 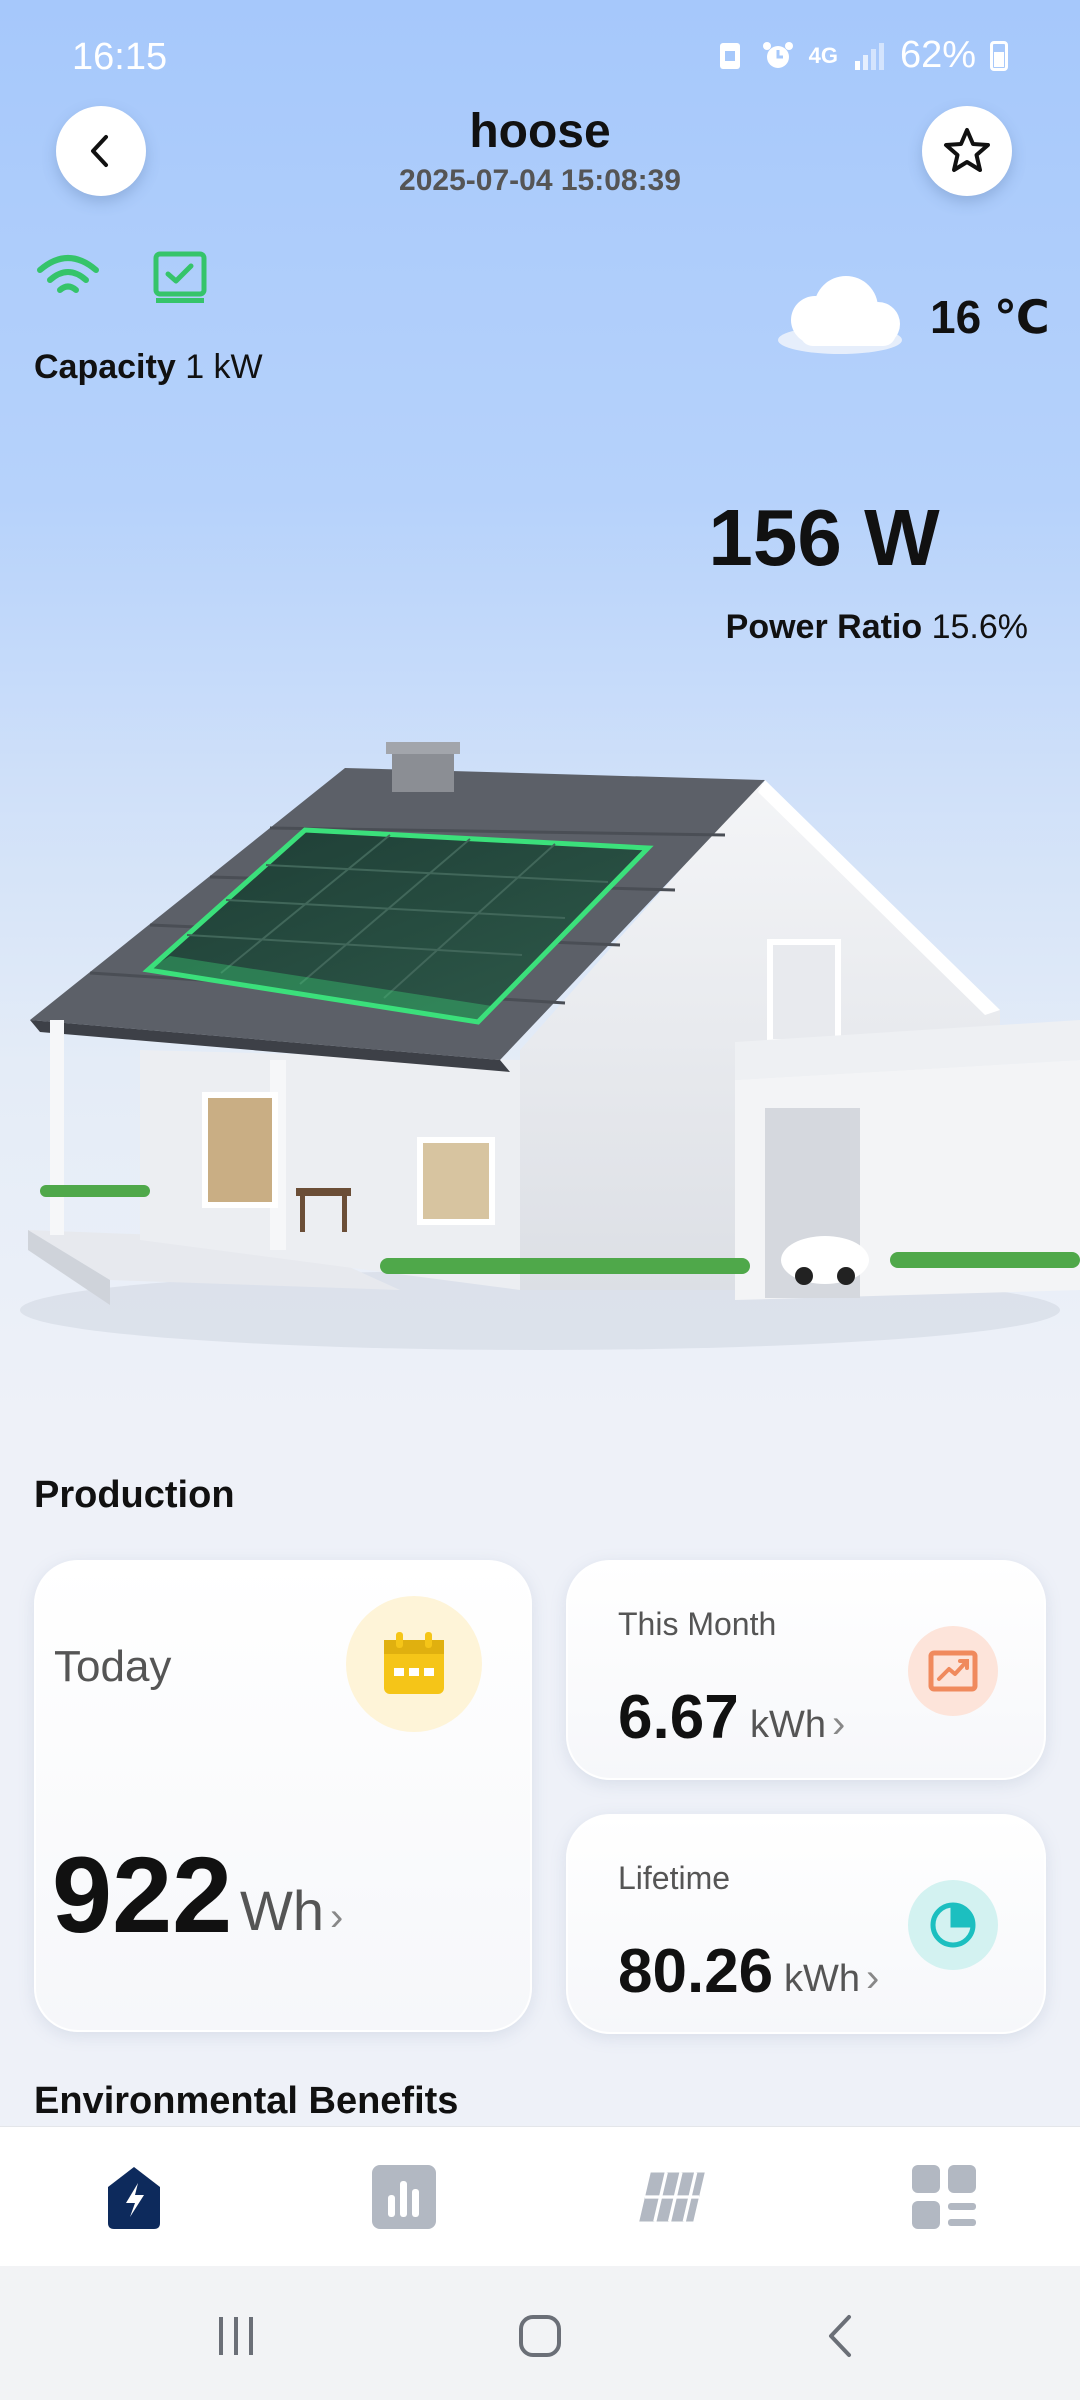 I want to click on battery-percent: 62%, so click(x=937, y=55).